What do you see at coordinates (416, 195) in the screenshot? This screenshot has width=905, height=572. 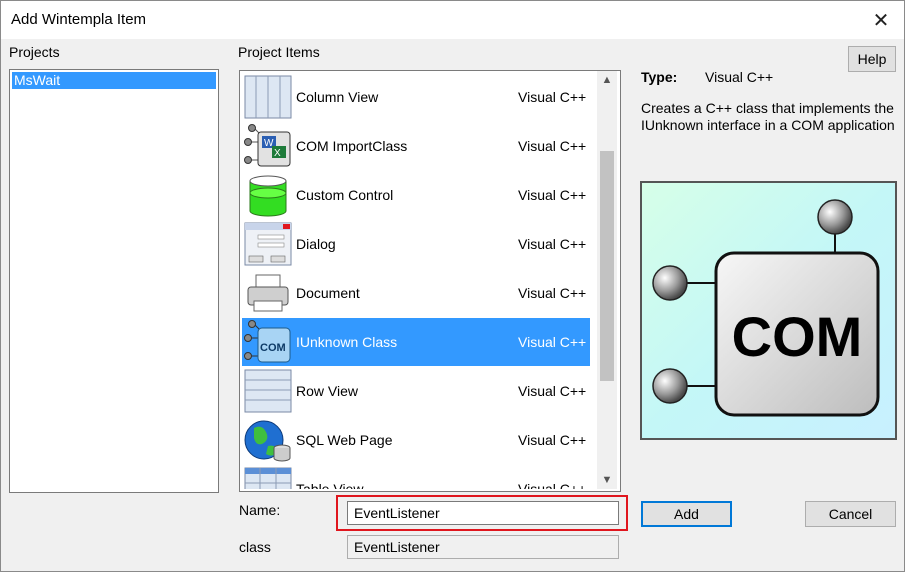 I see `list-item-custom-control: Custom Control Visual C++` at bounding box center [416, 195].